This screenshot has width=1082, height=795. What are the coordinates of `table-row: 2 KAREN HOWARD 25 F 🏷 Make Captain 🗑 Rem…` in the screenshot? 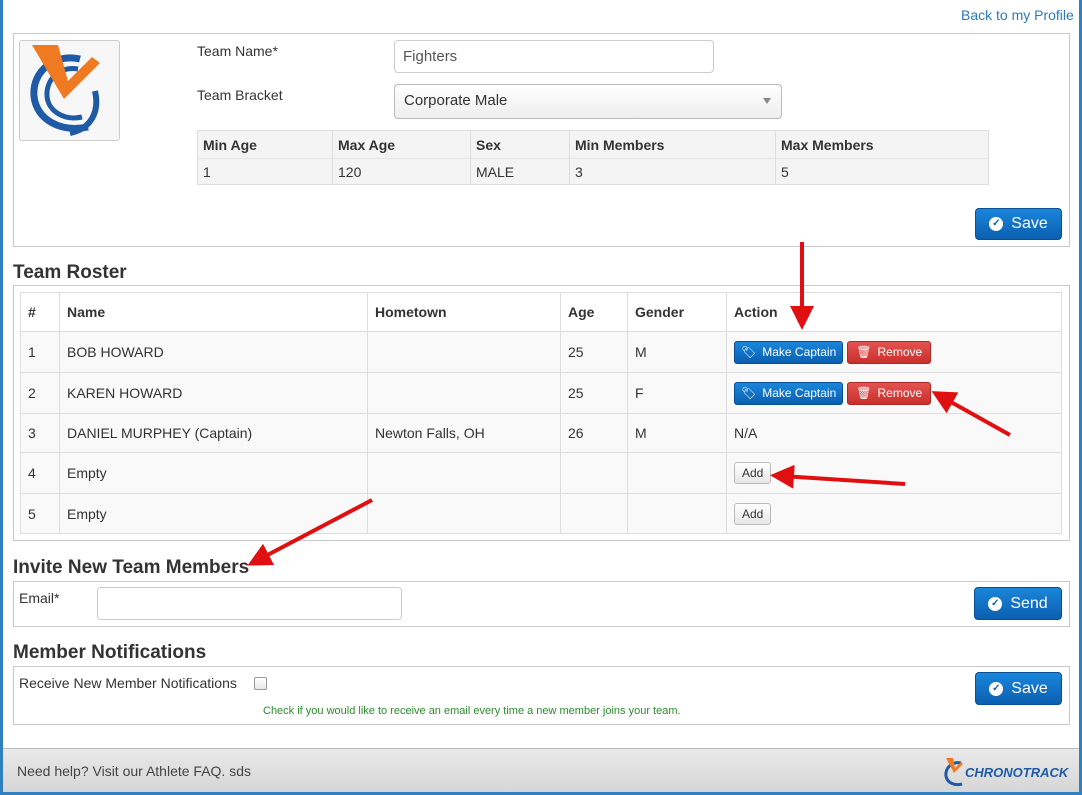 It's located at (541, 393).